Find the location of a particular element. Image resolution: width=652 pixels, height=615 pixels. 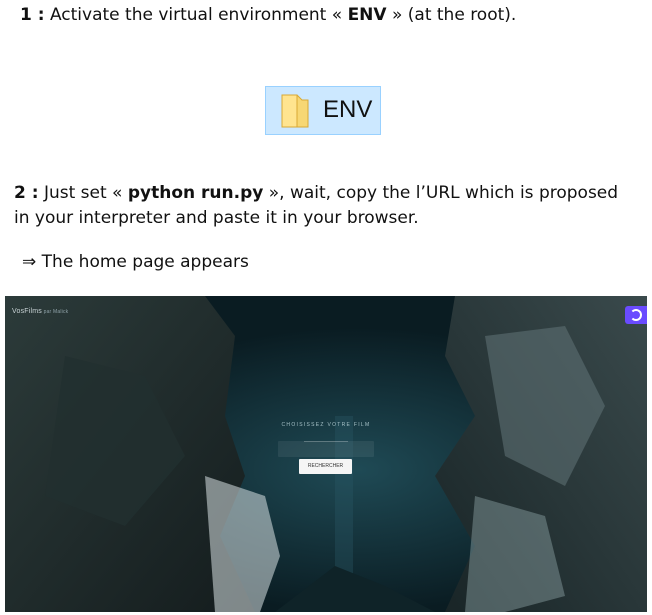

env-name: ENV is located at coordinates (367, 15).